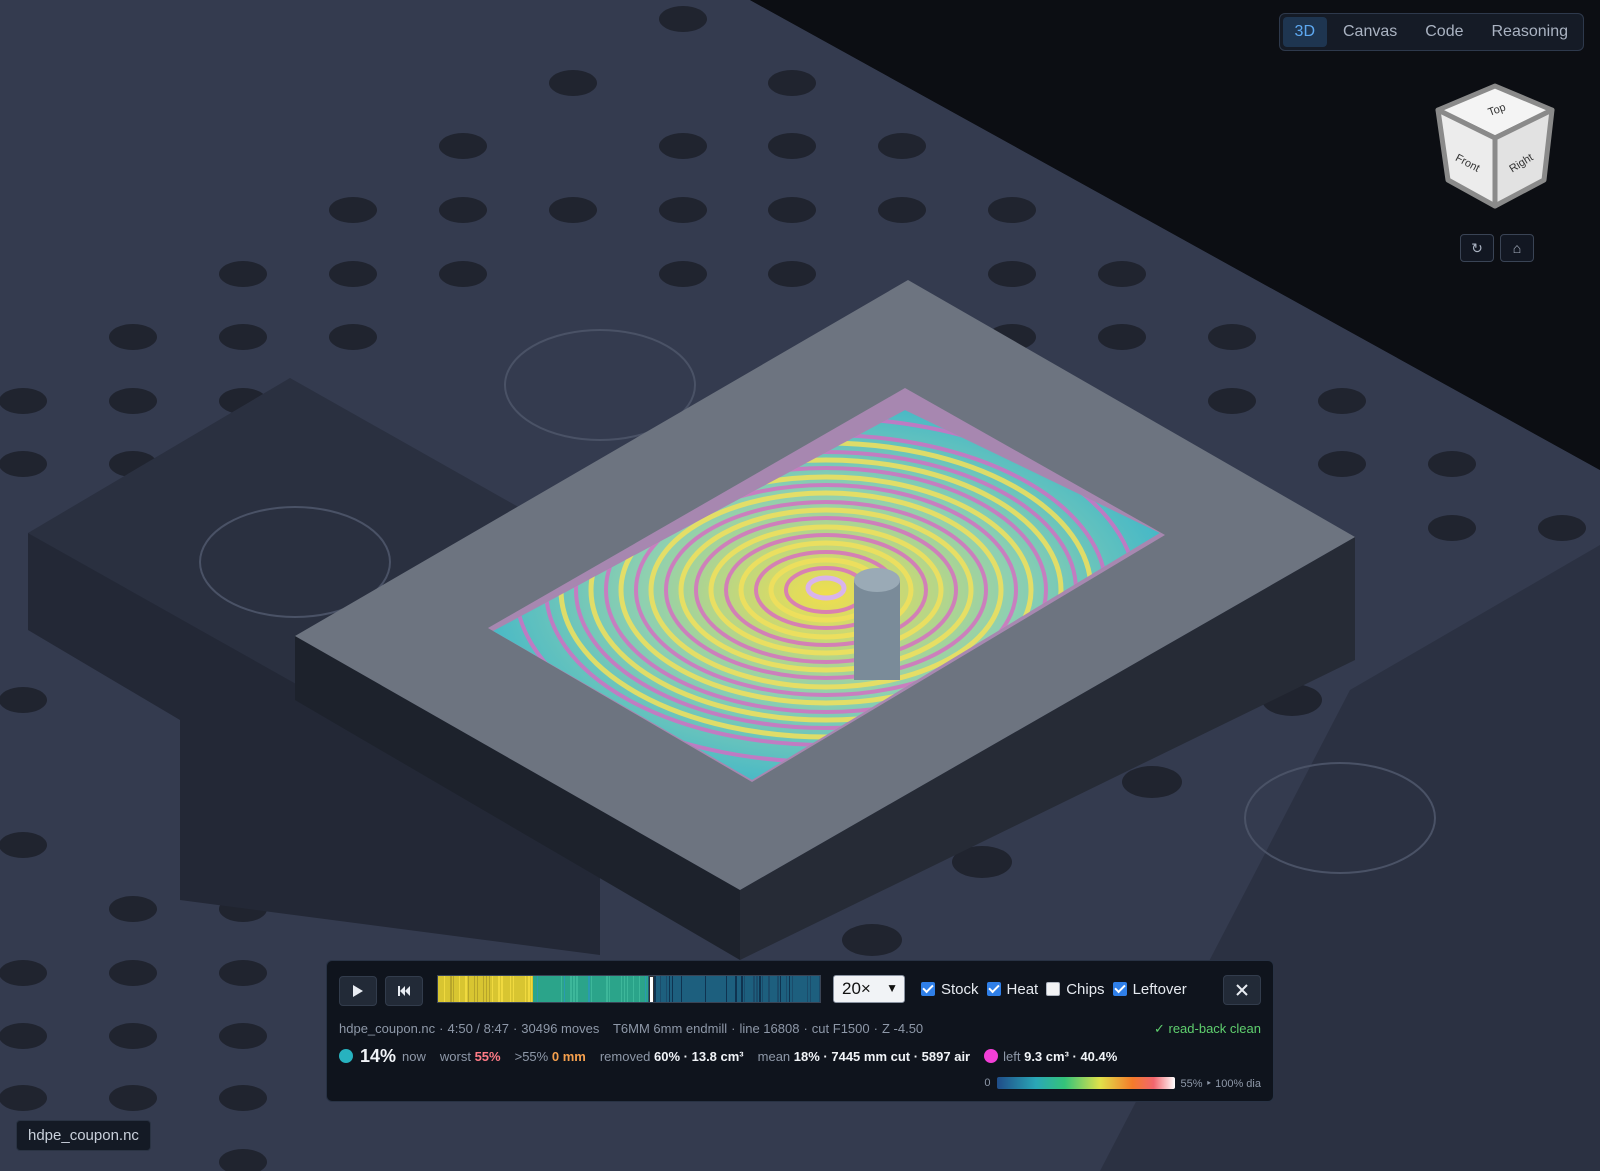  I want to click on now-value: 14%, so click(378, 1055).